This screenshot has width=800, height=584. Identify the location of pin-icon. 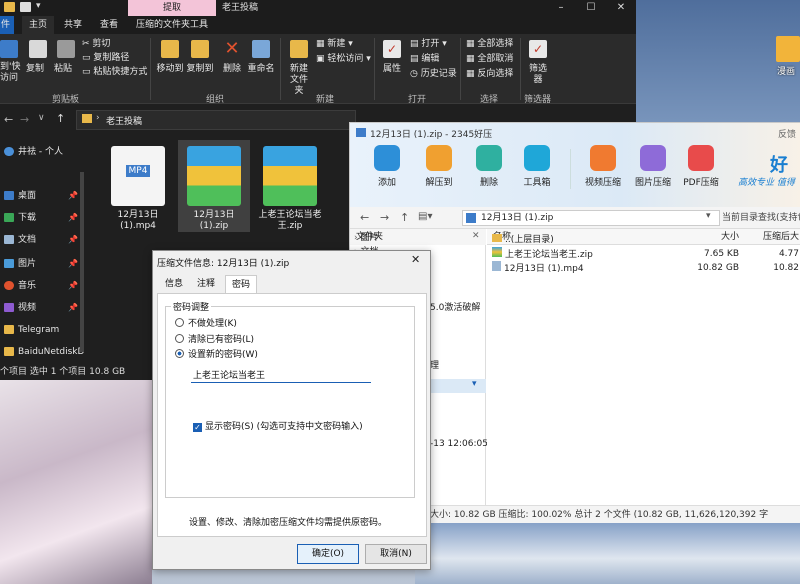
(9, 49).